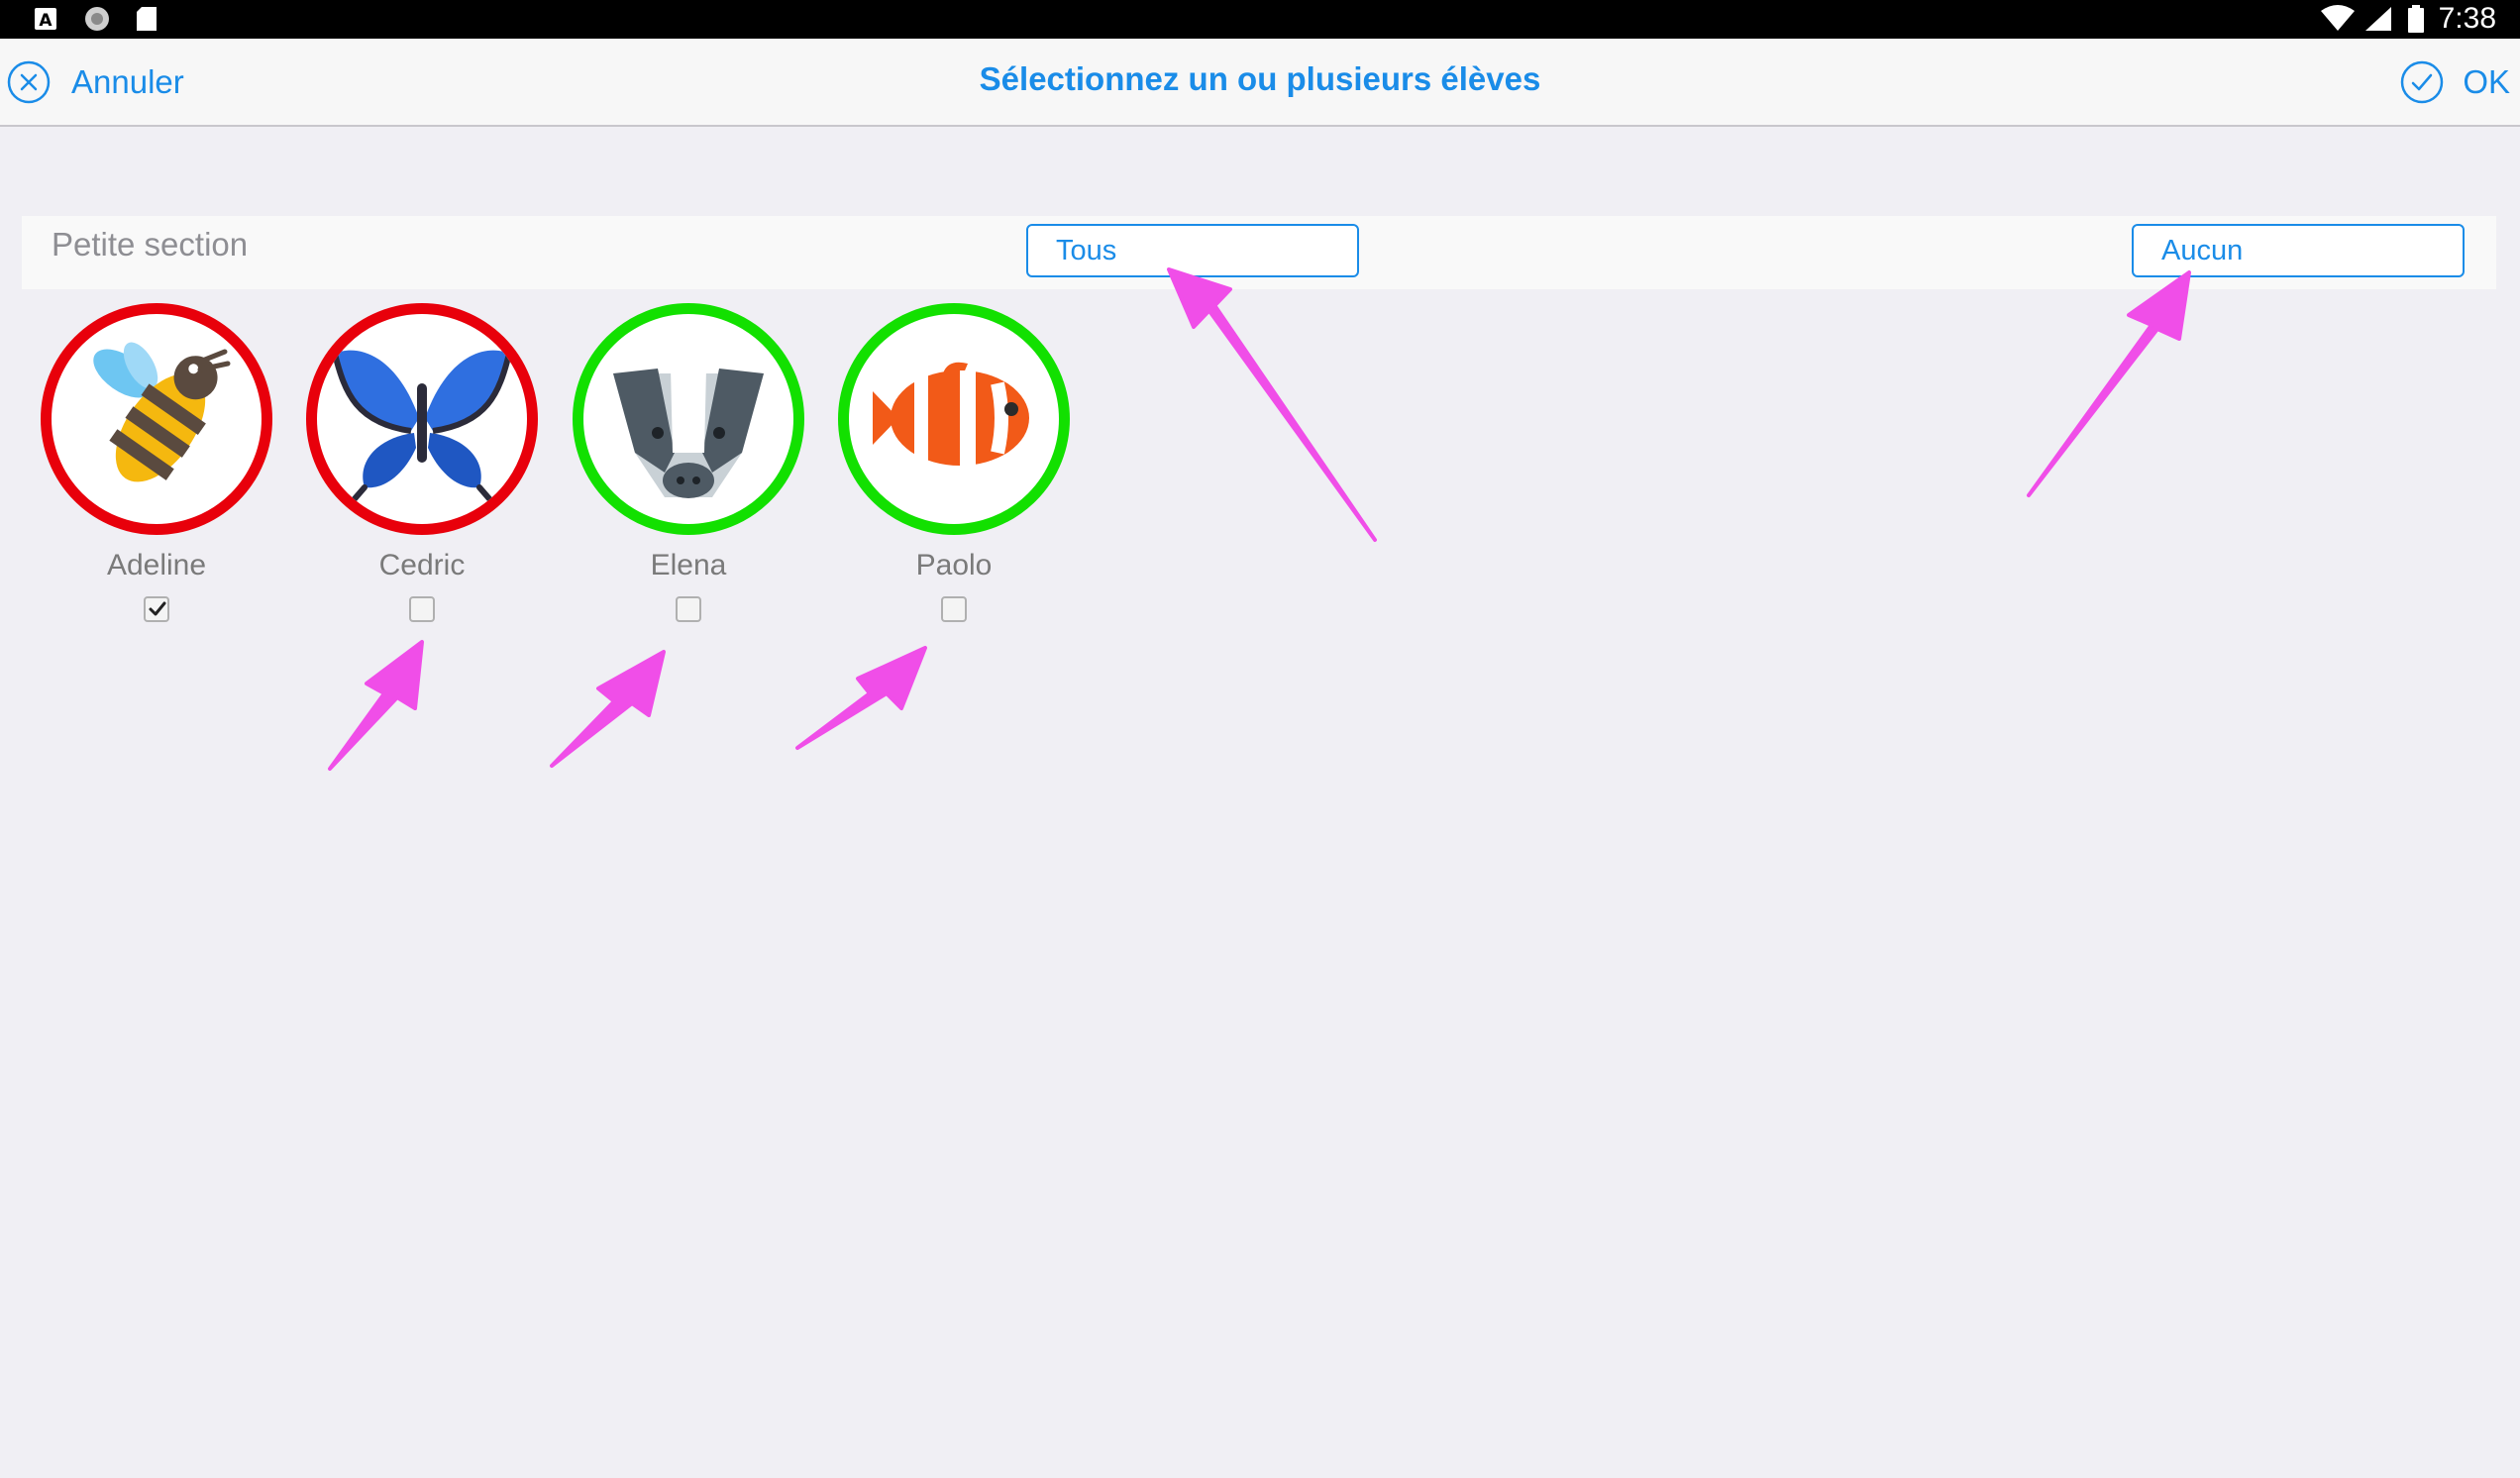 Image resolution: width=2520 pixels, height=1478 pixels. I want to click on status-time: 7:38, so click(2467, 18).